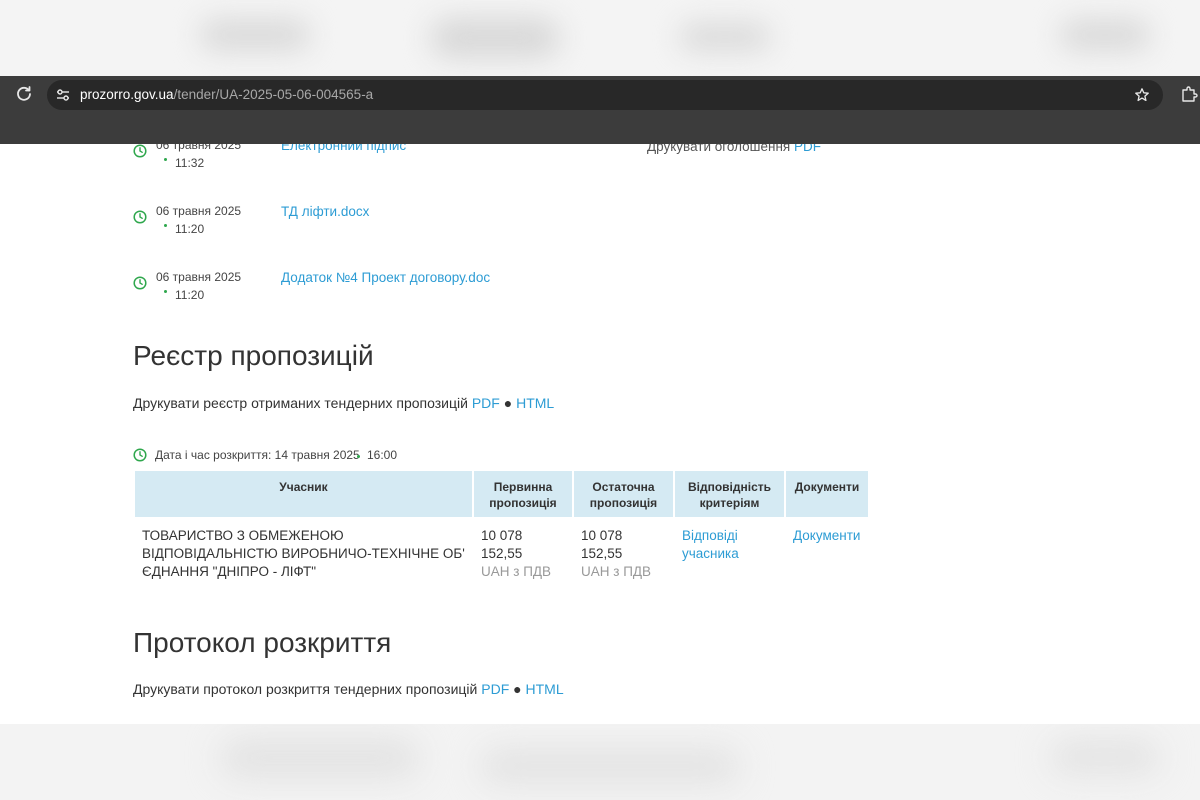 Image resolution: width=1200 pixels, height=800 pixels. Describe the element at coordinates (623, 549) in the screenshot. I see `final-bid-cell: 10 078 152,55 UAH з ПДВ` at that location.